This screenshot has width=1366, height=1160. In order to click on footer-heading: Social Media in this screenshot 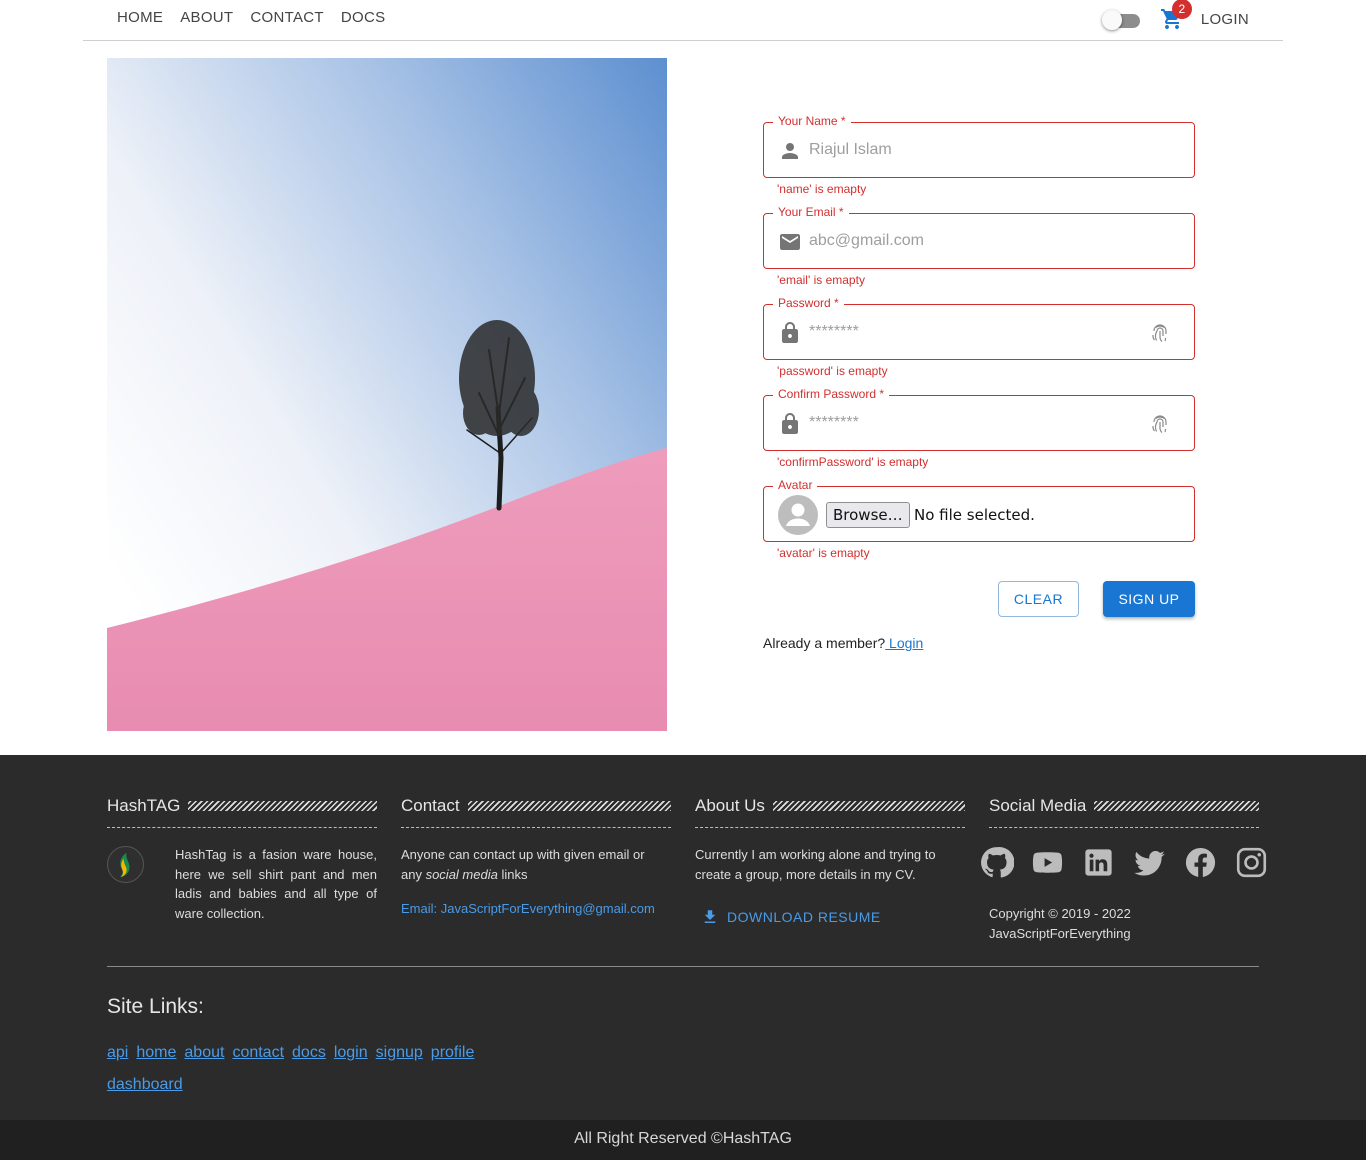, I will do `click(1124, 812)`.